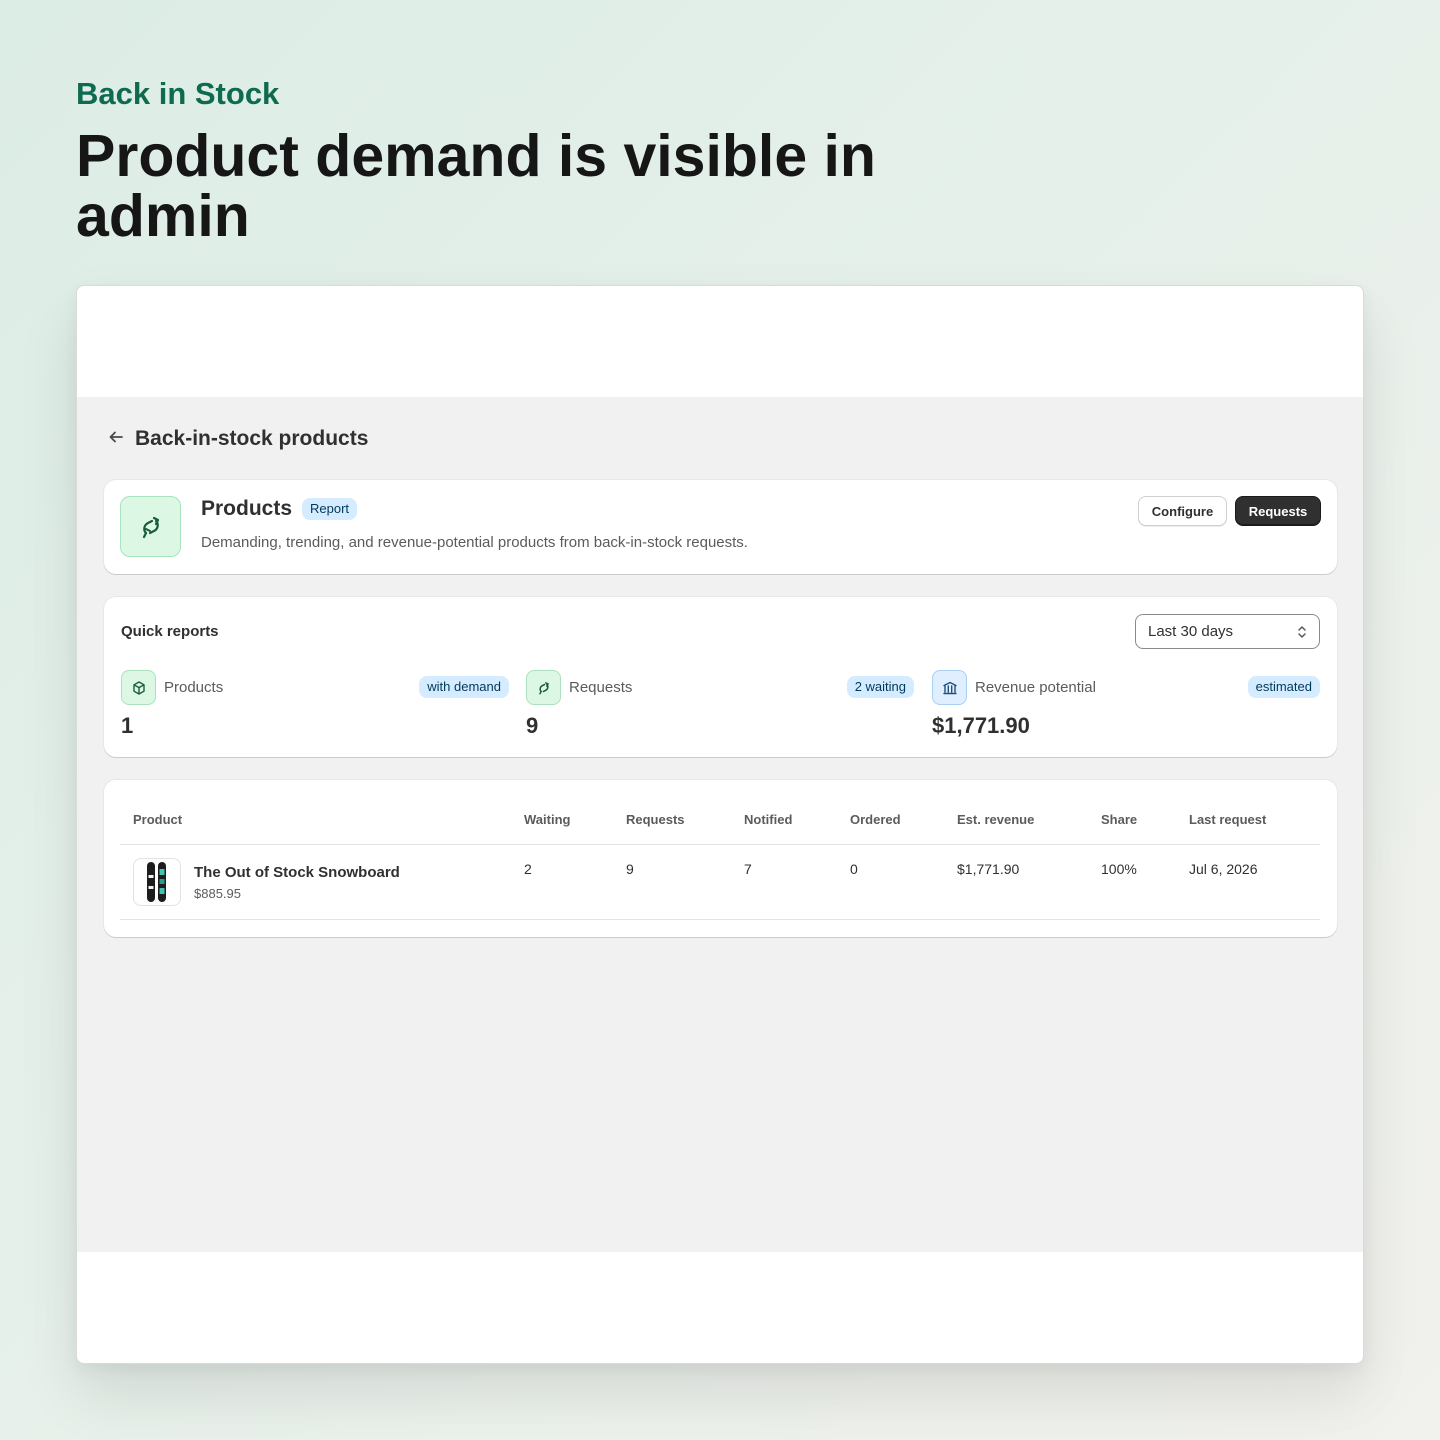 This screenshot has height=1440, width=1440. I want to click on column-header-share: Share, so click(1132, 820).